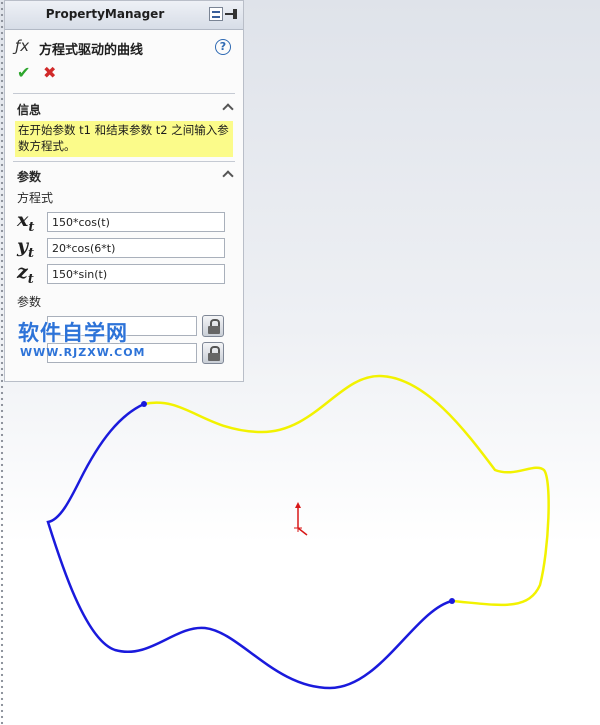 The width and height of the screenshot is (600, 725). What do you see at coordinates (216, 14) in the screenshot?
I see `panel-menu-icon` at bounding box center [216, 14].